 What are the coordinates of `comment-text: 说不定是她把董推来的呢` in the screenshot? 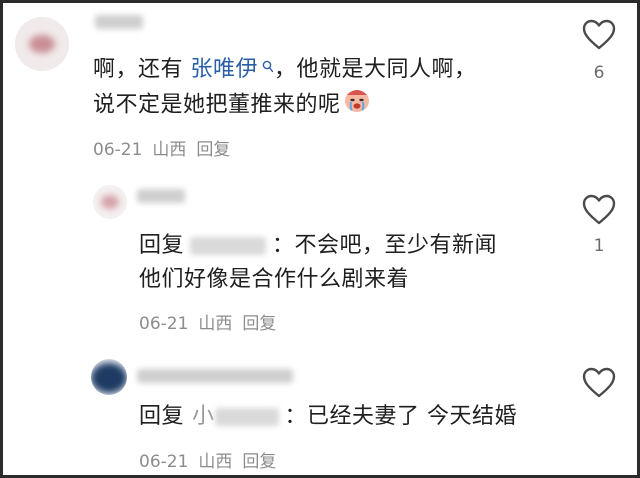 It's located at (217, 105).